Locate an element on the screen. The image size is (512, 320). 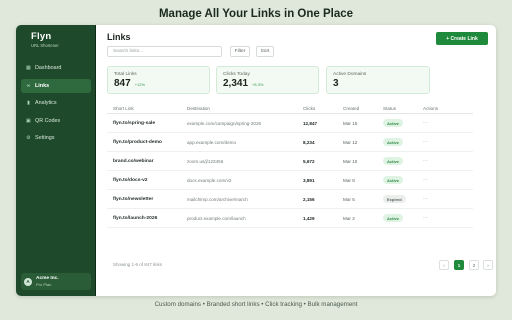
prev-page-button: ‹ is located at coordinates (444, 265).